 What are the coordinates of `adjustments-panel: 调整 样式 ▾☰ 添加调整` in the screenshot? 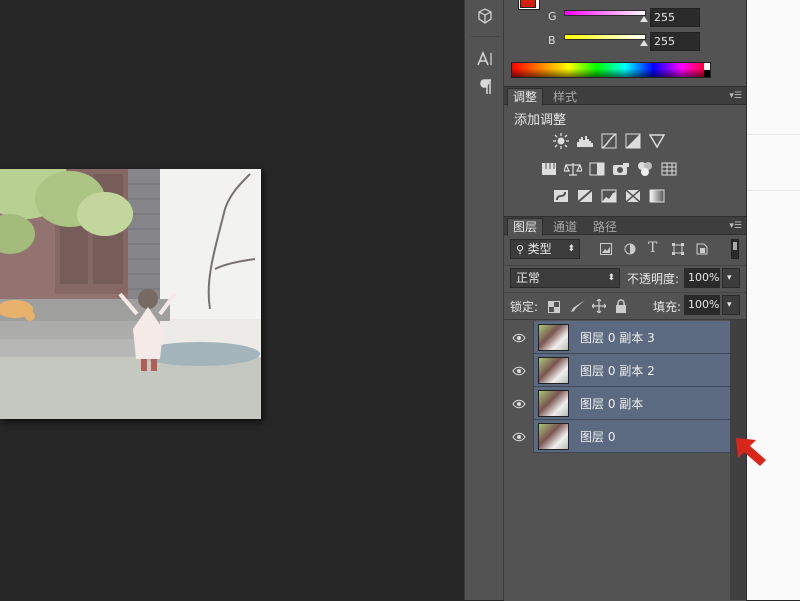 It's located at (625, 149).